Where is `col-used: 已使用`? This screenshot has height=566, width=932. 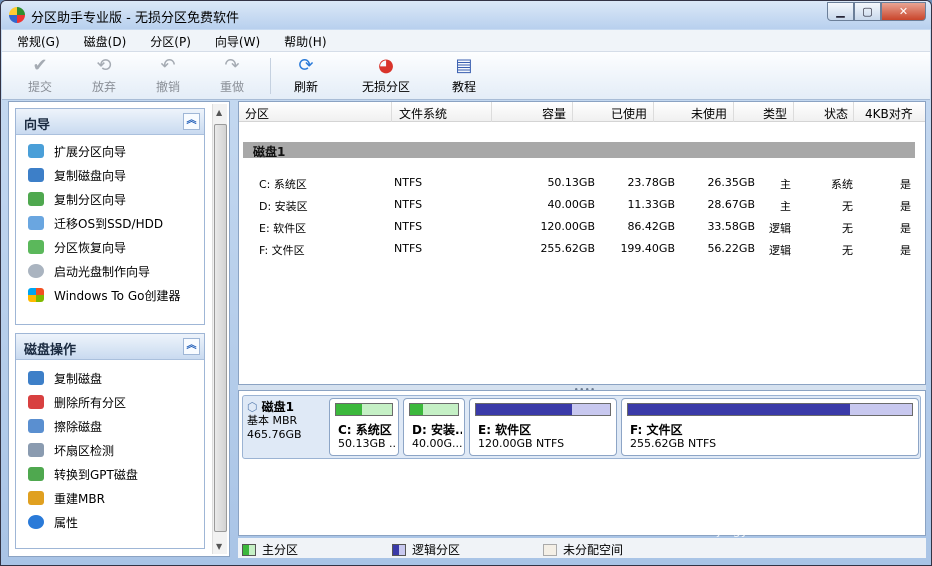
col-used: 已使用 is located at coordinates (629, 113).